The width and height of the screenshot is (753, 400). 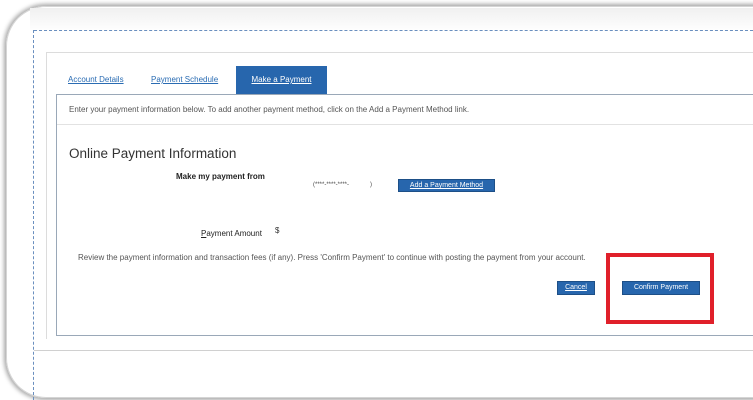 What do you see at coordinates (660, 288) in the screenshot?
I see `confirm-highlight-box` at bounding box center [660, 288].